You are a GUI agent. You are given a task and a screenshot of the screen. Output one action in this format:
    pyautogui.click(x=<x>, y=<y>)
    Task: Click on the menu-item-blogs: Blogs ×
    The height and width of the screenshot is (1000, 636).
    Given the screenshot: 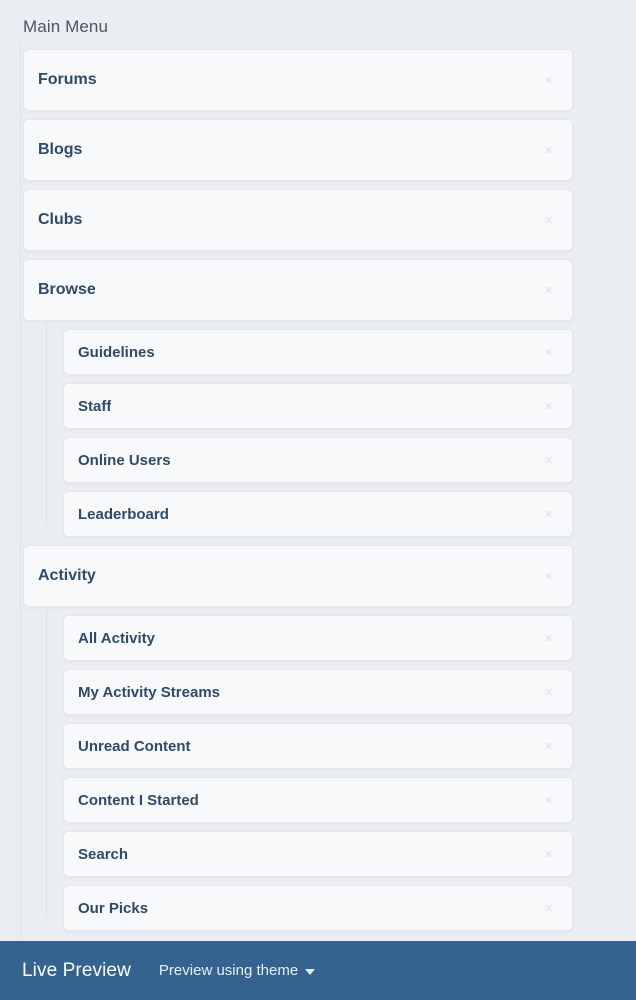 What is the action you would take?
    pyautogui.click(x=298, y=150)
    